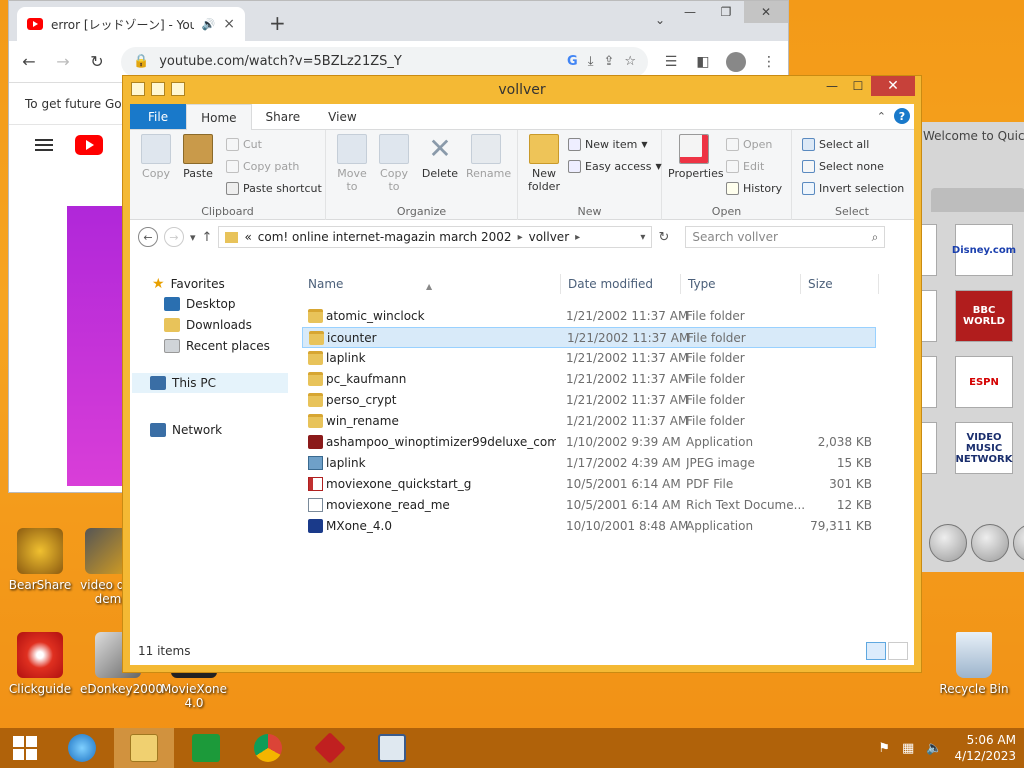 This screenshot has height=768, width=1024. I want to click on minimize-icon: —, so click(690, 12).